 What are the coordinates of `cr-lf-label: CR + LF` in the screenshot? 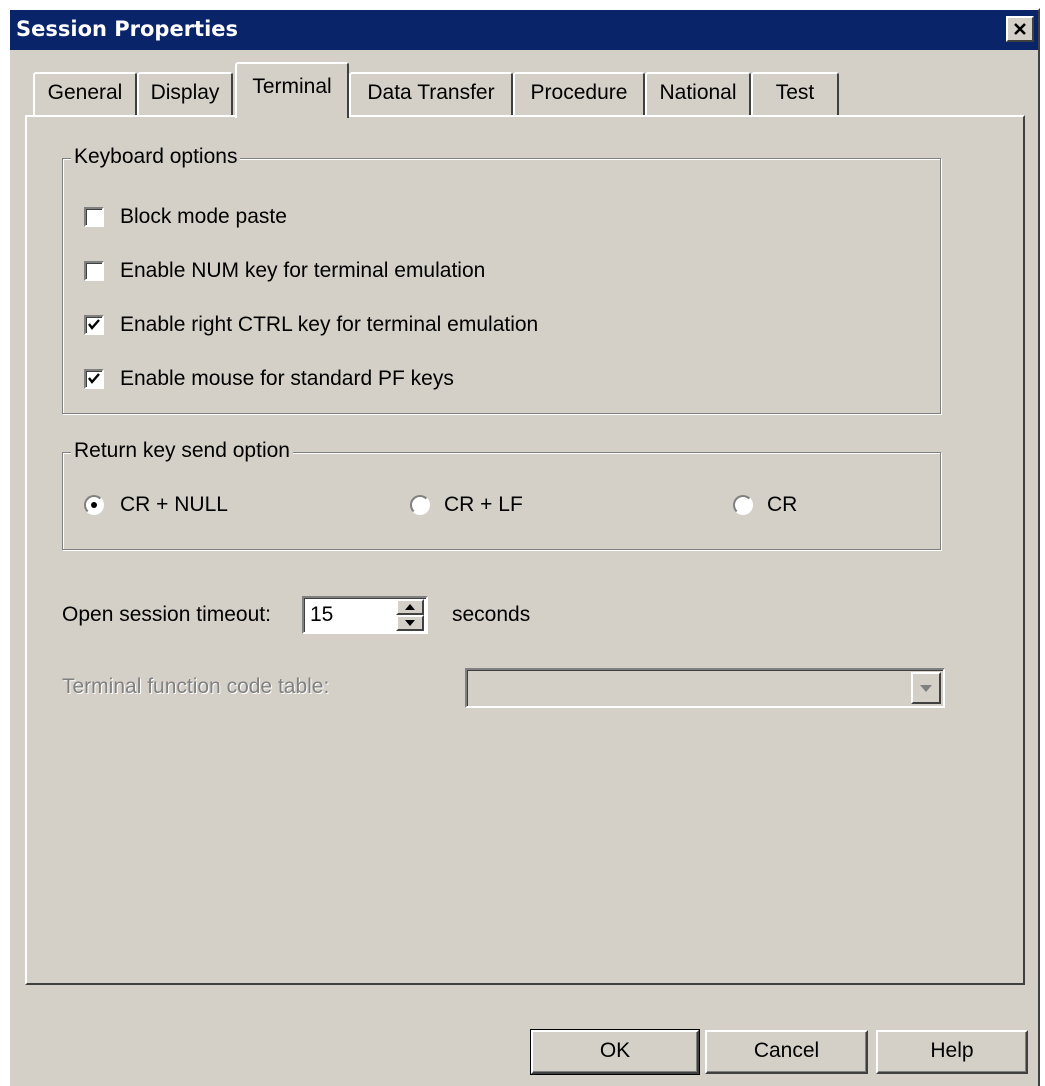 It's located at (483, 504).